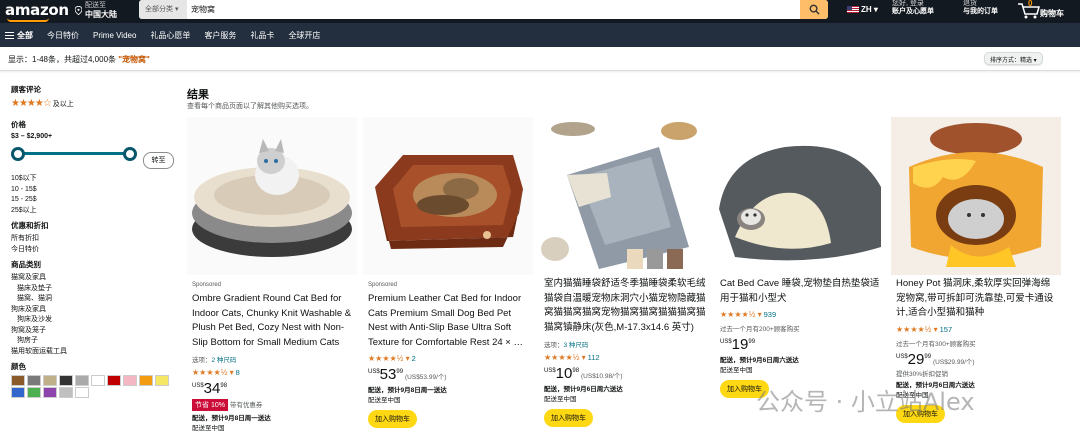  Describe the element at coordinates (18, 154) in the screenshot. I see `price-slider-min-handle` at that location.